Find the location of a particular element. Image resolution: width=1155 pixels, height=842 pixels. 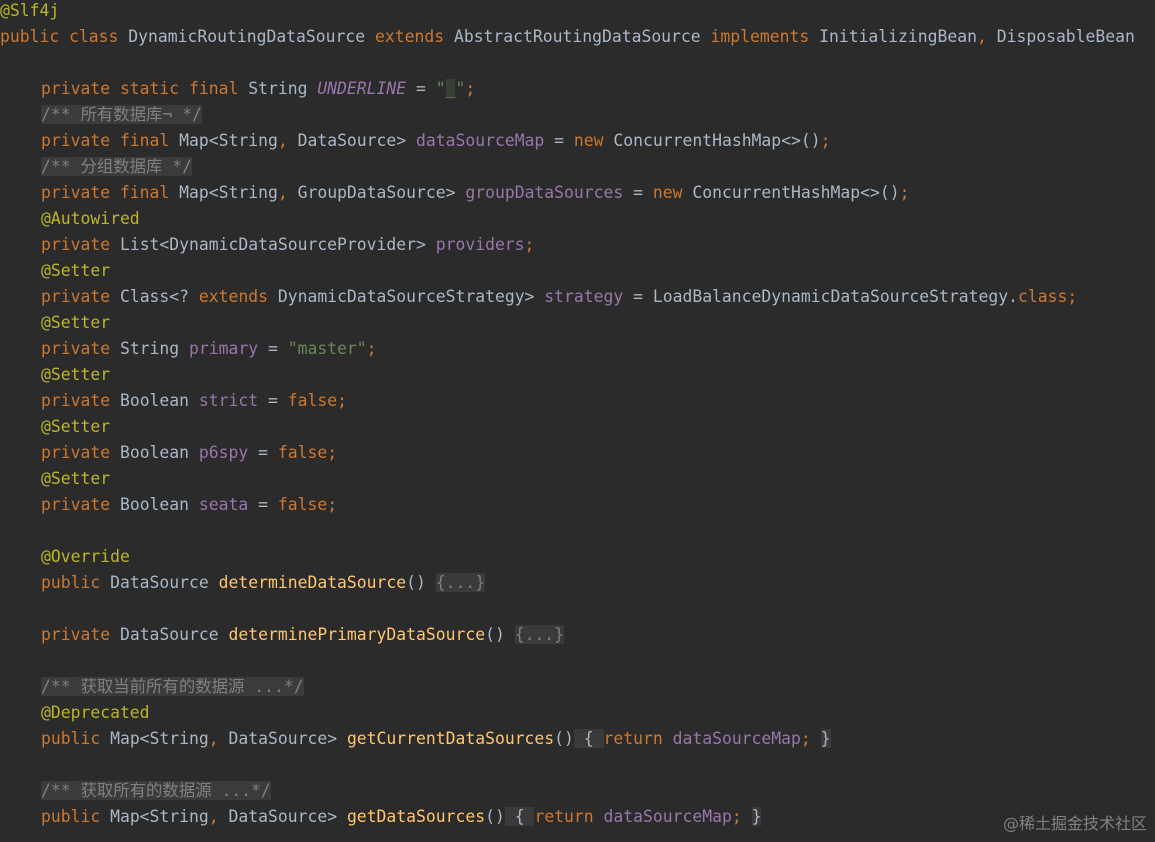

code-token-method: getCurrentDataSources is located at coordinates (450, 738).